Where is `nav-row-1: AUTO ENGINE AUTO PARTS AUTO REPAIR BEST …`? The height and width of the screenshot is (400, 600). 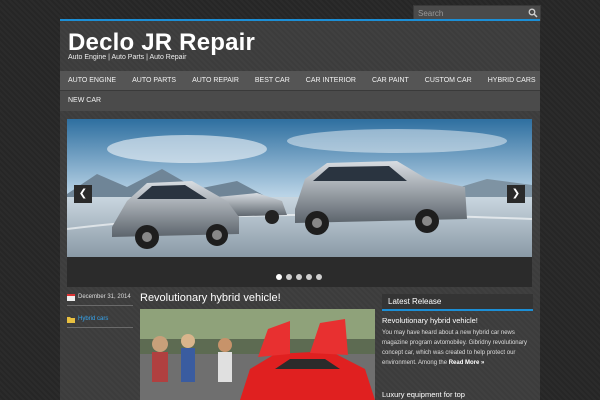 nav-row-1: AUTO ENGINE AUTO PARTS AUTO REPAIR BEST … is located at coordinates (300, 81).